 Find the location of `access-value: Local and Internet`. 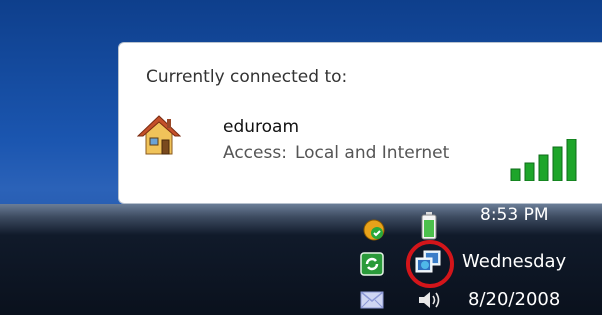

access-value: Local and Internet is located at coordinates (372, 153).